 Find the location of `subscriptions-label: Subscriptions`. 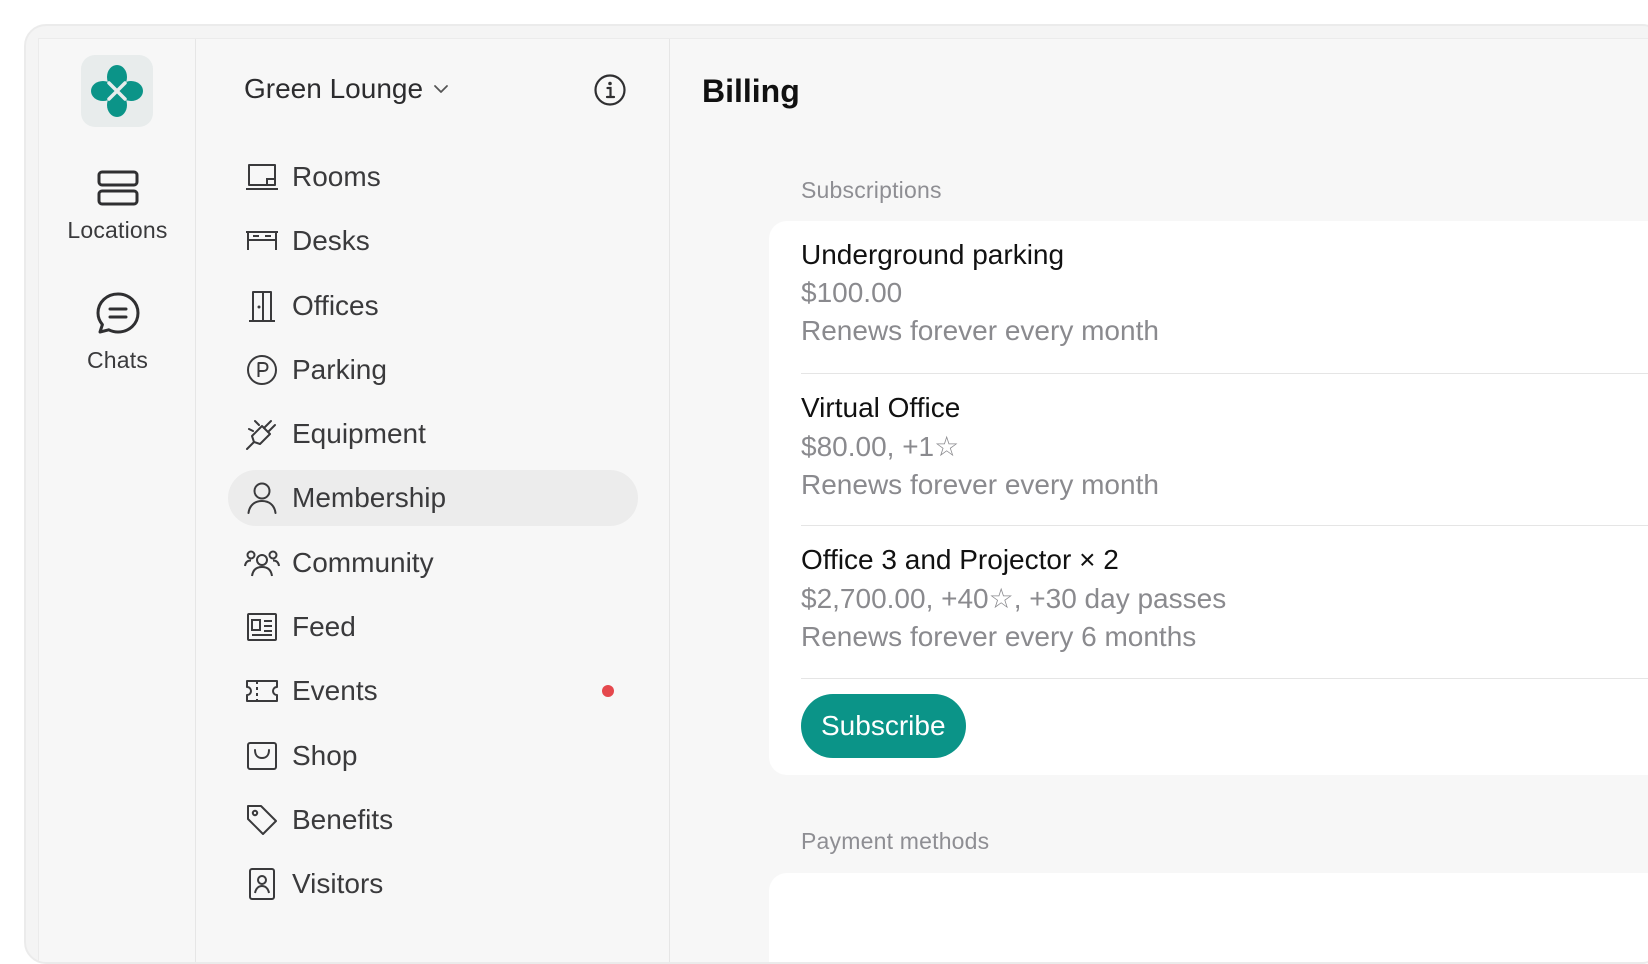

subscriptions-label: Subscriptions is located at coordinates (871, 190).